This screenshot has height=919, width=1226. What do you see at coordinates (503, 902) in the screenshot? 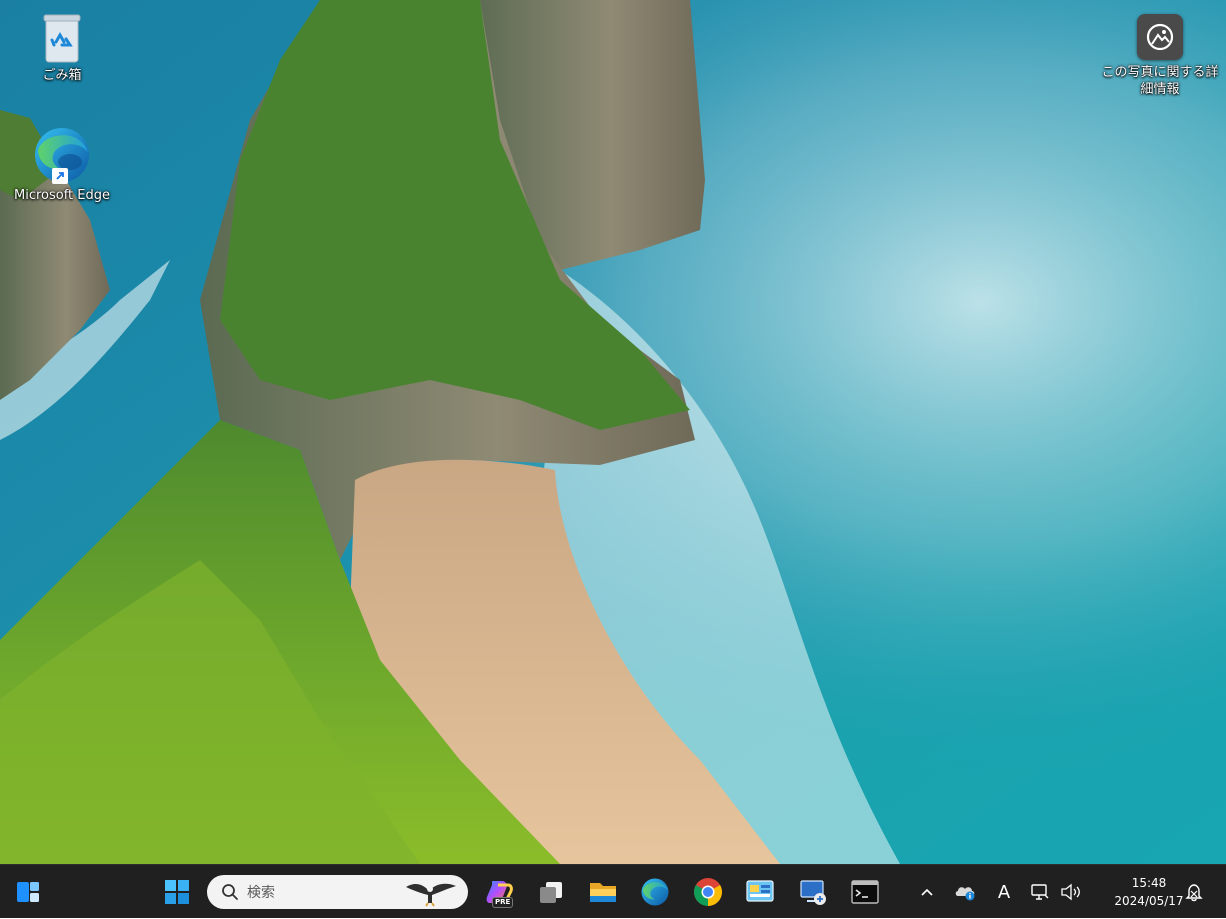
I see `preview-badge: PRE` at bounding box center [503, 902].